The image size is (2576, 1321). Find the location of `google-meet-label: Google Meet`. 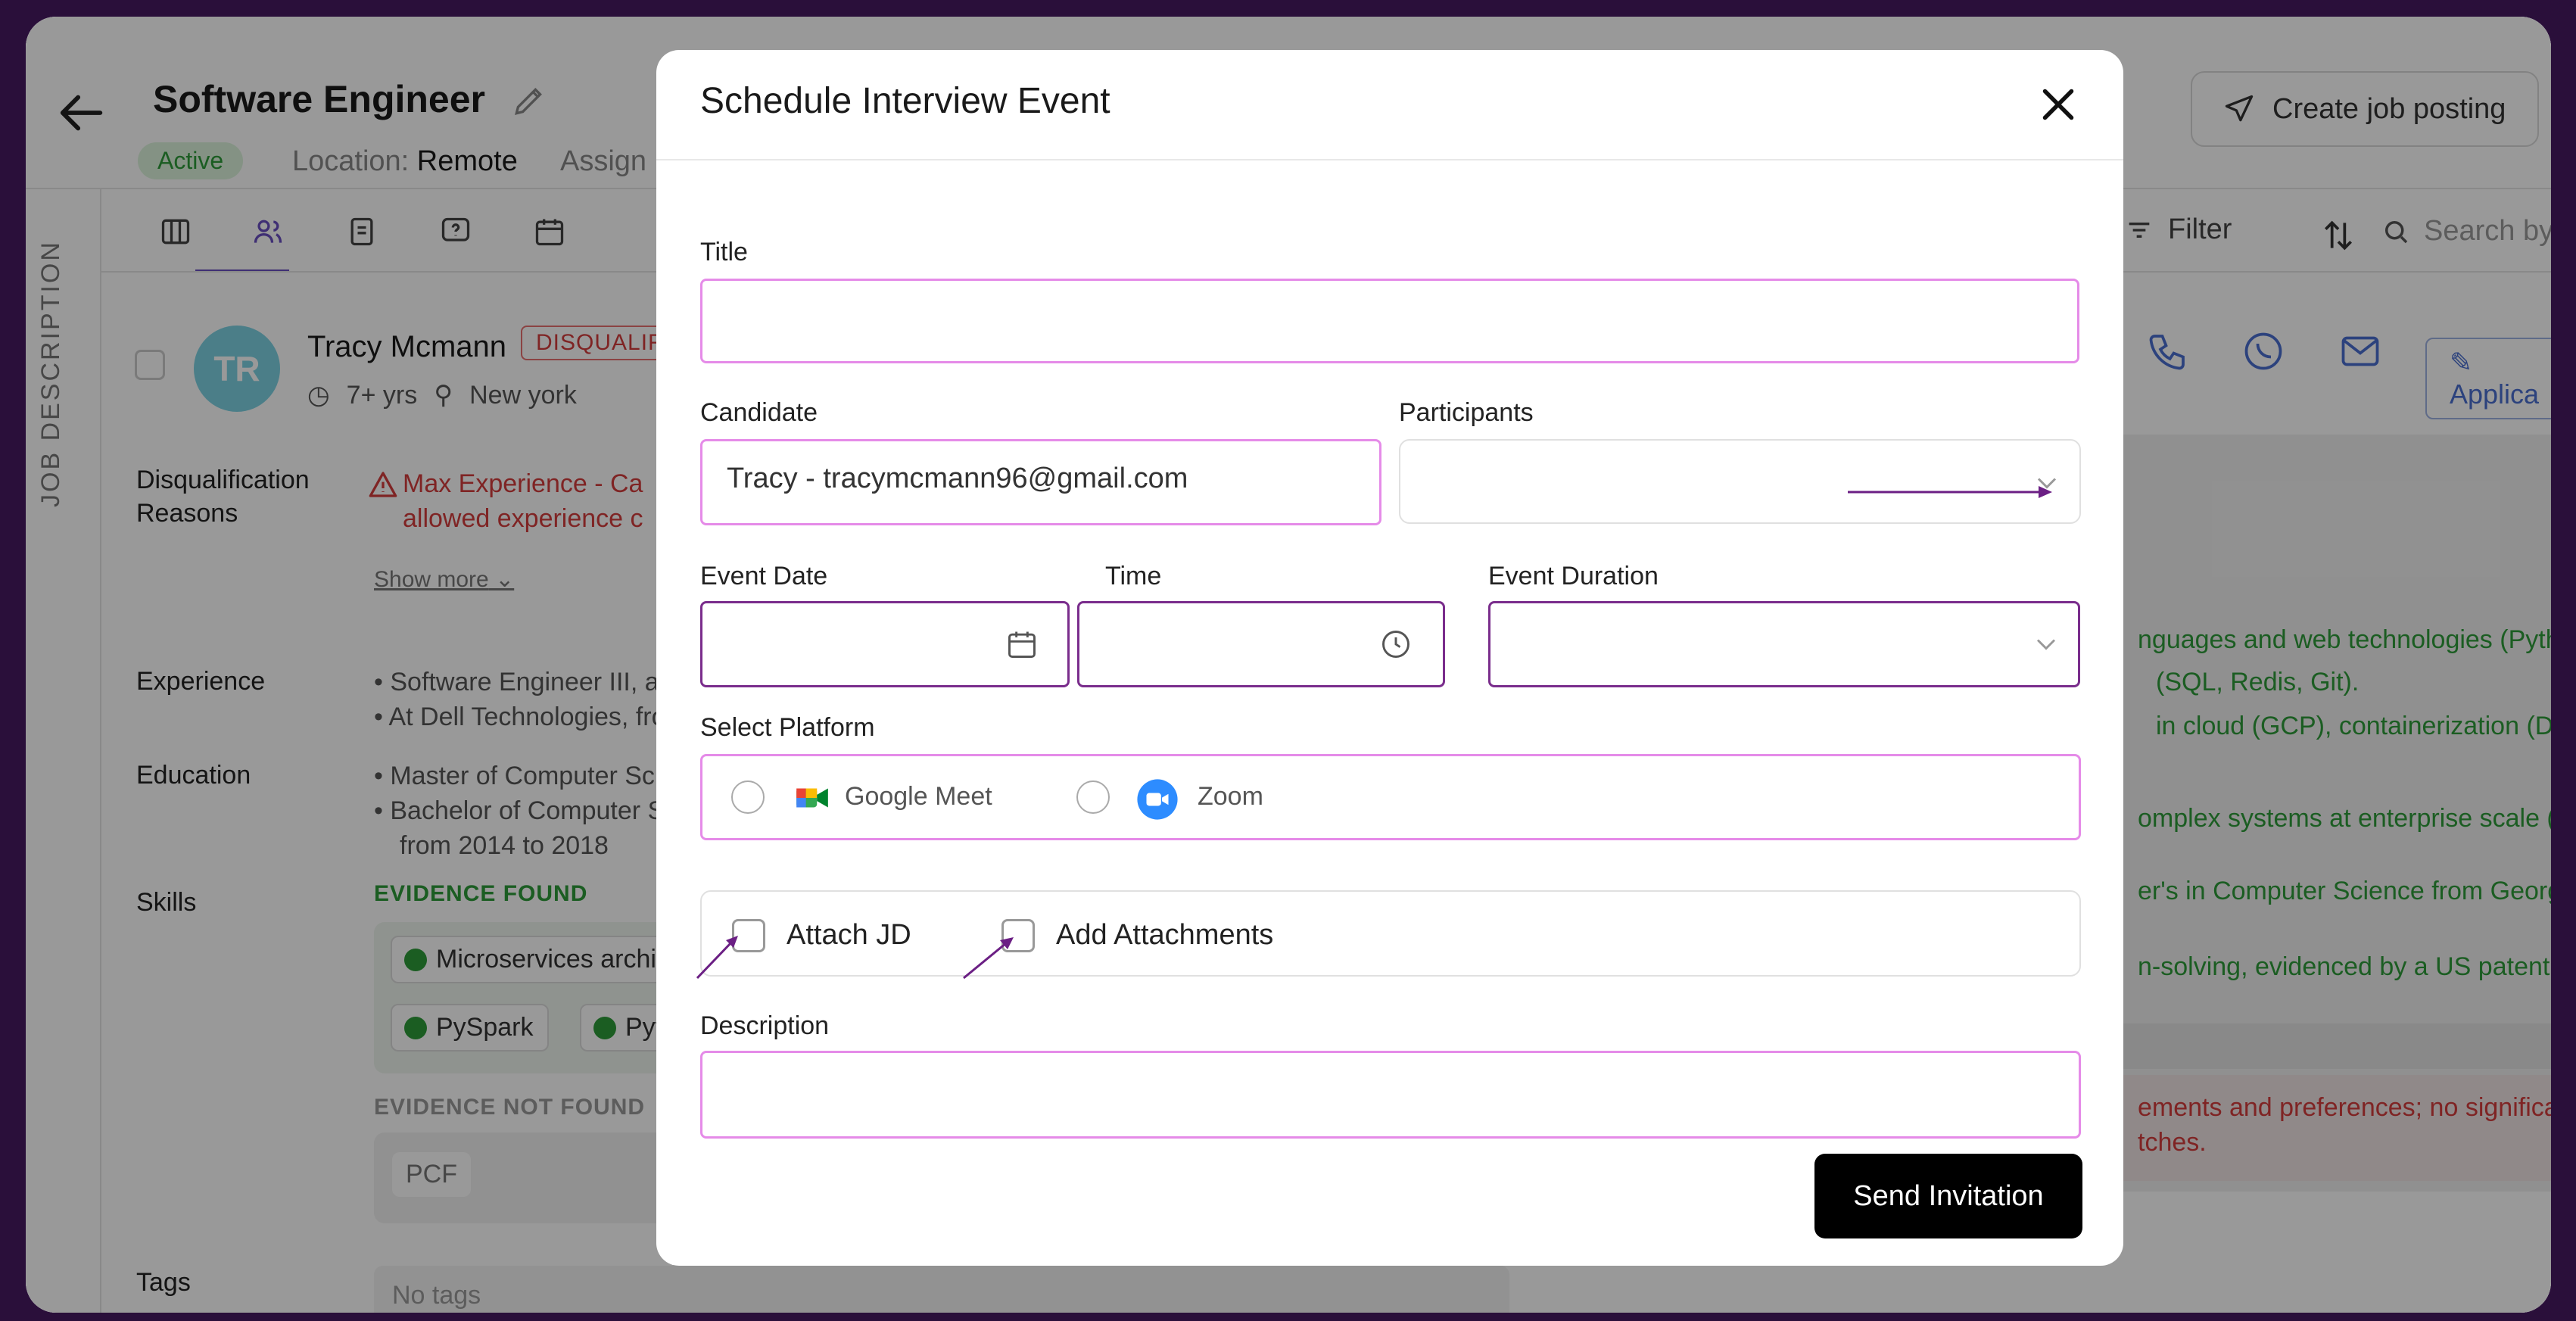

google-meet-label: Google Meet is located at coordinates (919, 797).